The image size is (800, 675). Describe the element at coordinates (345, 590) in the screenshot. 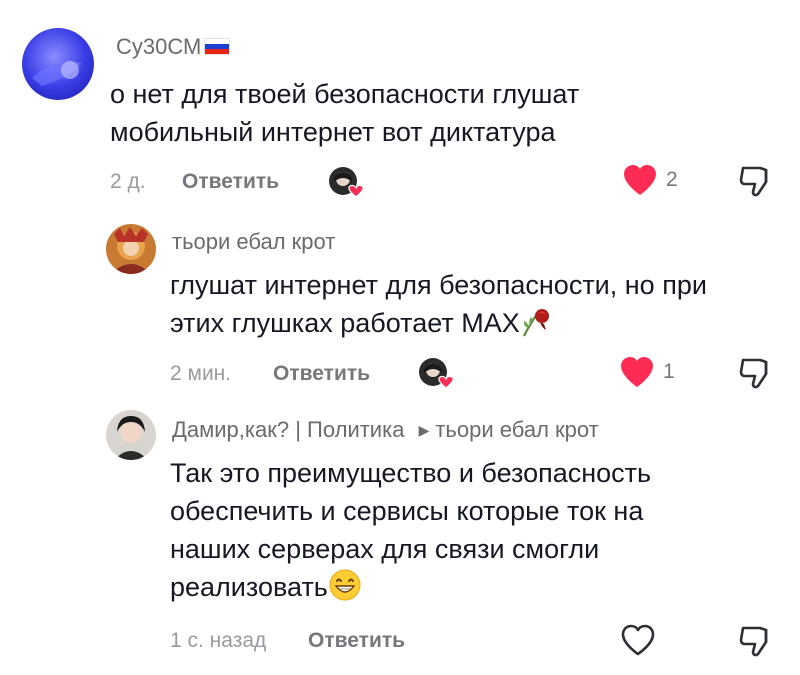

I see `grinning-face-emoji` at that location.